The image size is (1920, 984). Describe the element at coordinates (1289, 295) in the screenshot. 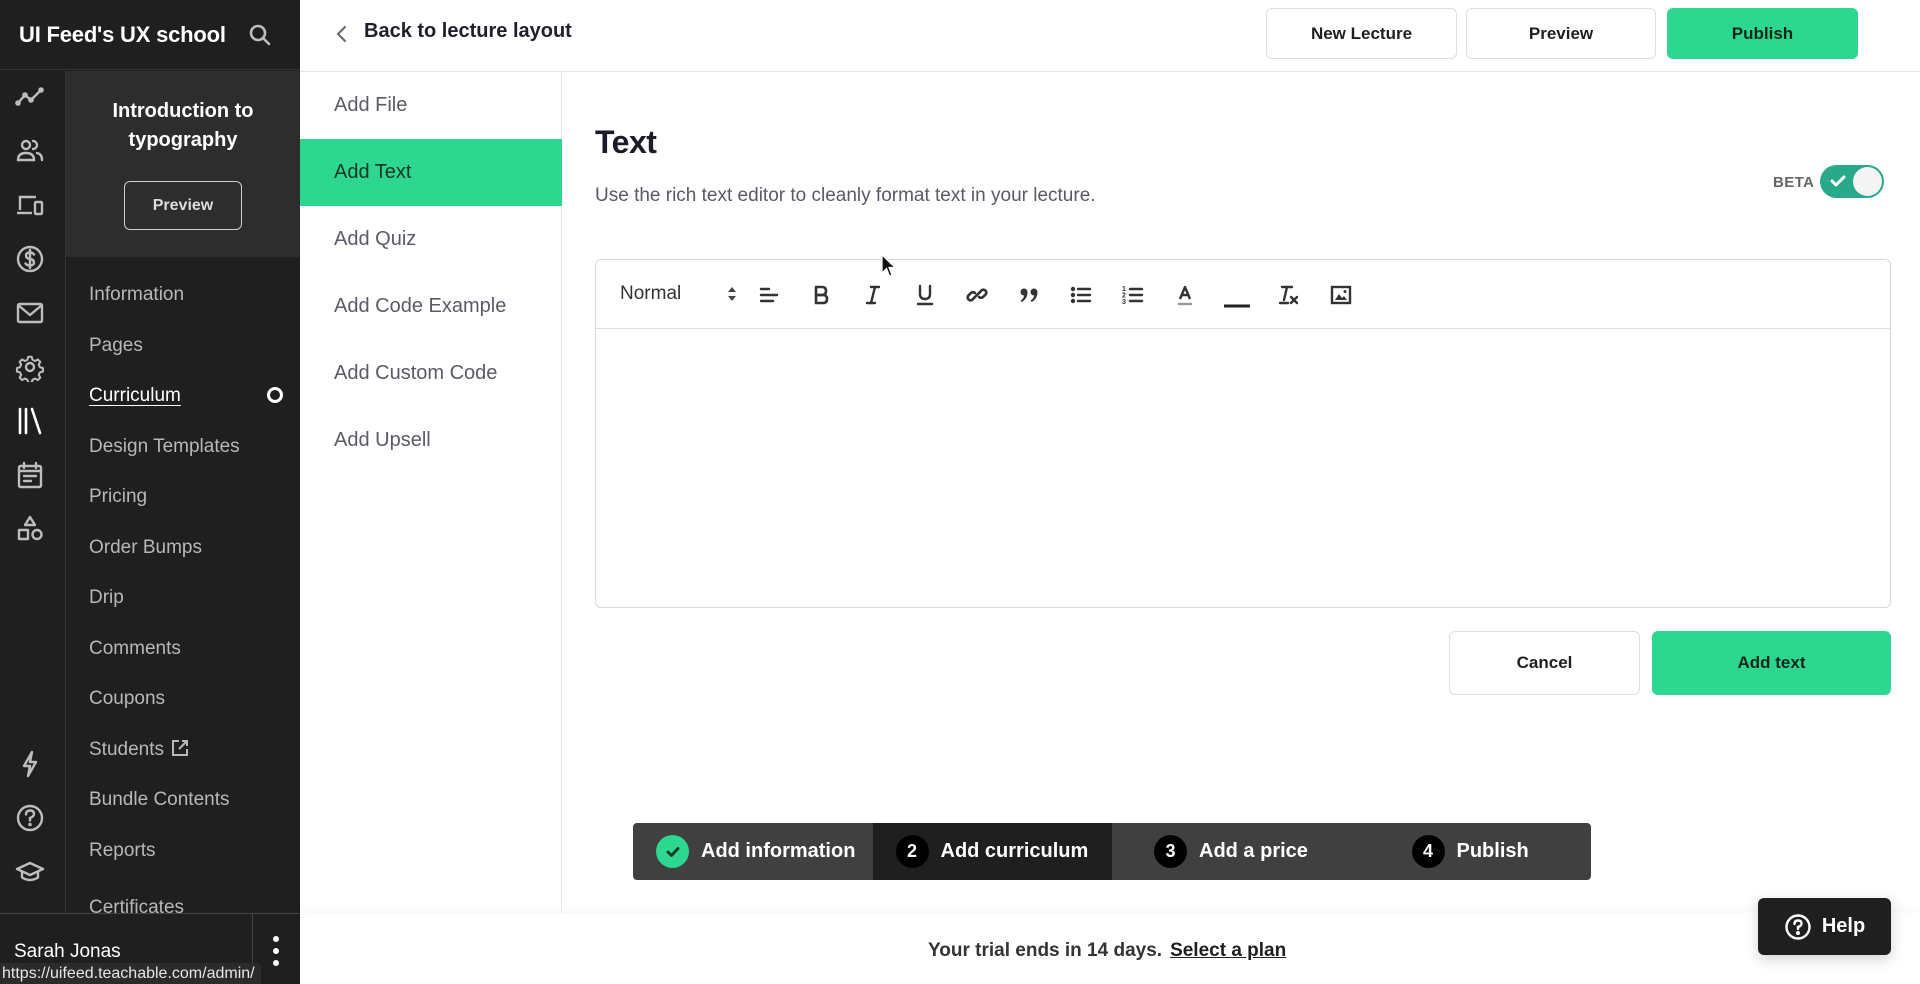

I see `clear-format-icon` at that location.